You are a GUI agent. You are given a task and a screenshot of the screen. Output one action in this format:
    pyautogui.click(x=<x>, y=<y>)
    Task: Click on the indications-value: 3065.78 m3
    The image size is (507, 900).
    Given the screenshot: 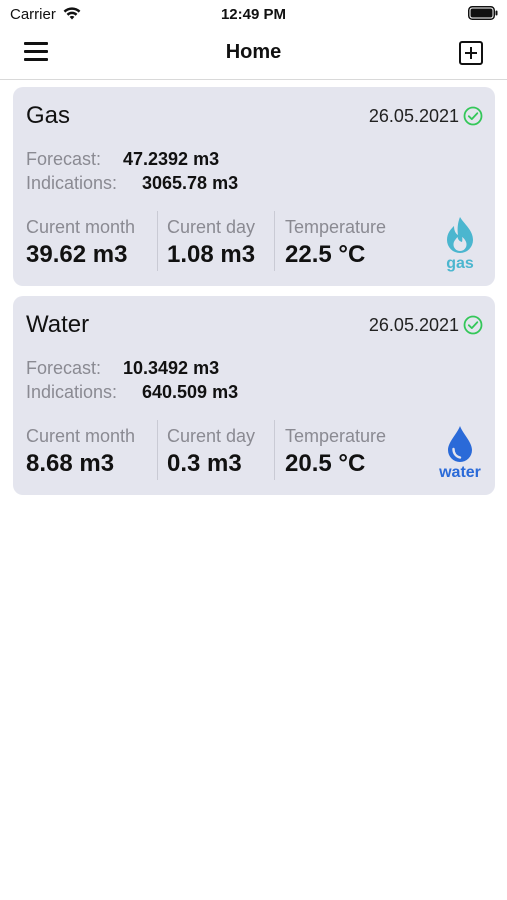 What is the action you would take?
    pyautogui.click(x=190, y=183)
    